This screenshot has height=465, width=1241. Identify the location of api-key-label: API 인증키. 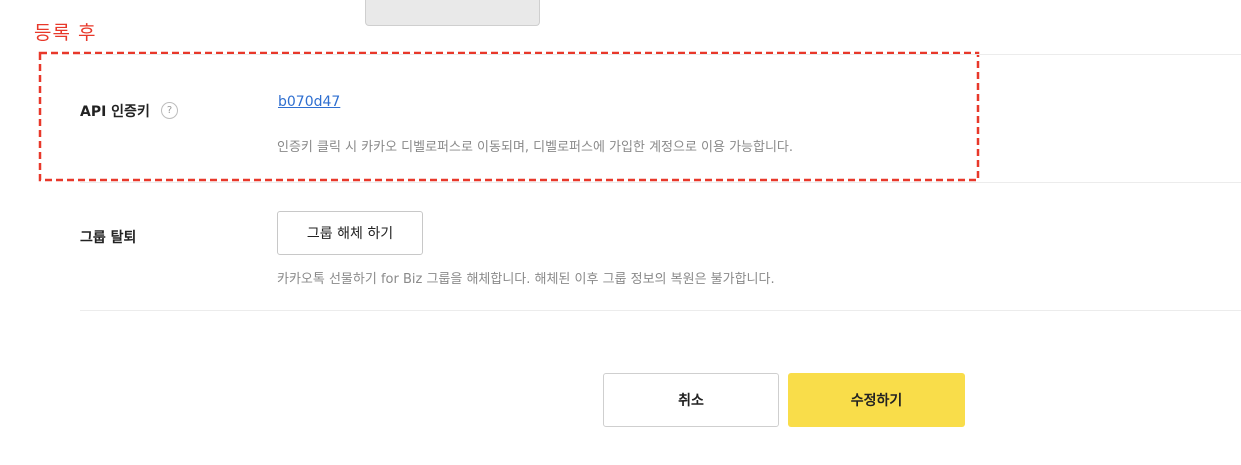
(115, 112).